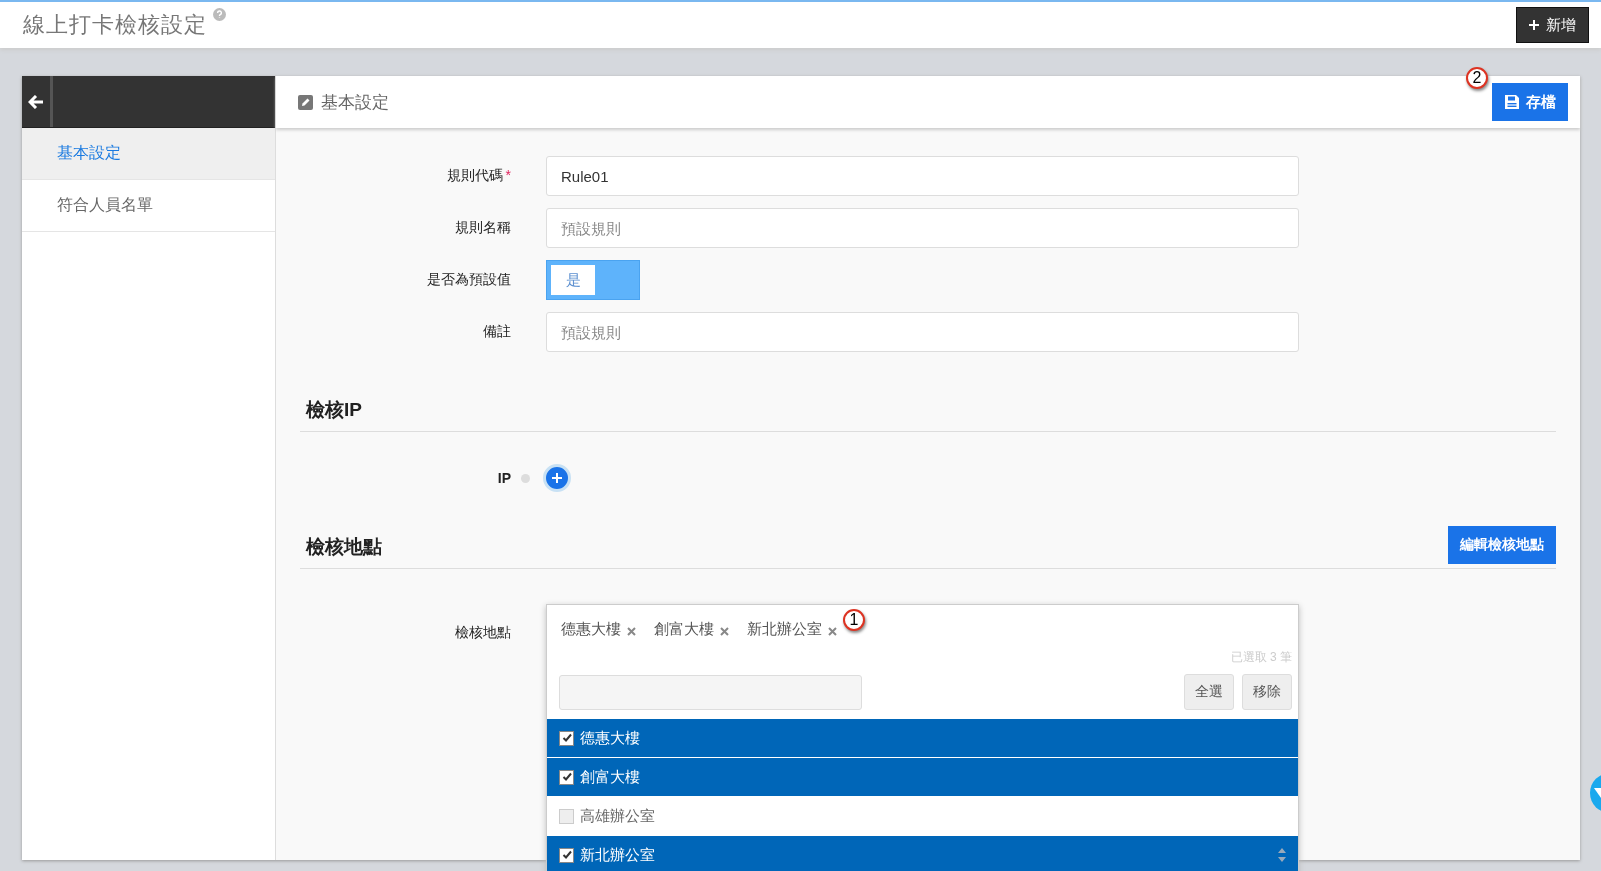 This screenshot has height=871, width=1601. What do you see at coordinates (483, 228) in the screenshot?
I see `field-label: 規則名稱` at bounding box center [483, 228].